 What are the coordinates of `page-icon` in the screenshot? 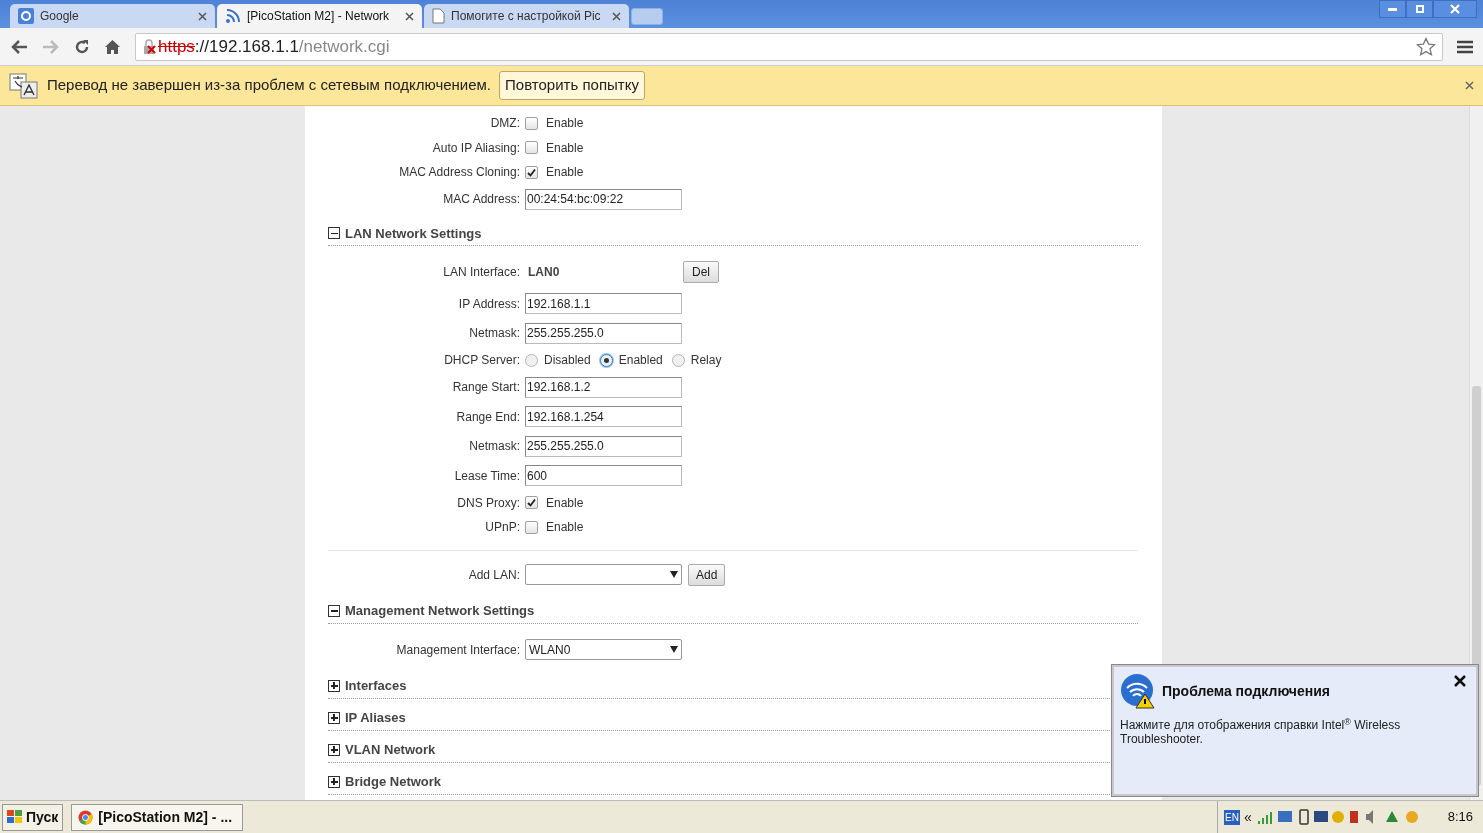 It's located at (438, 16).